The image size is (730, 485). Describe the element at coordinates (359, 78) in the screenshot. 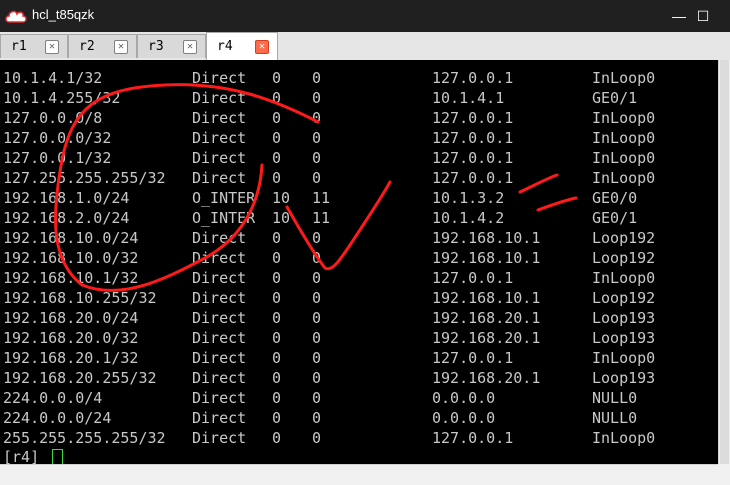

I see `route-row: 10.1.4.1/32 Direct 0 0 127.0.0.1 InLoop0` at that location.